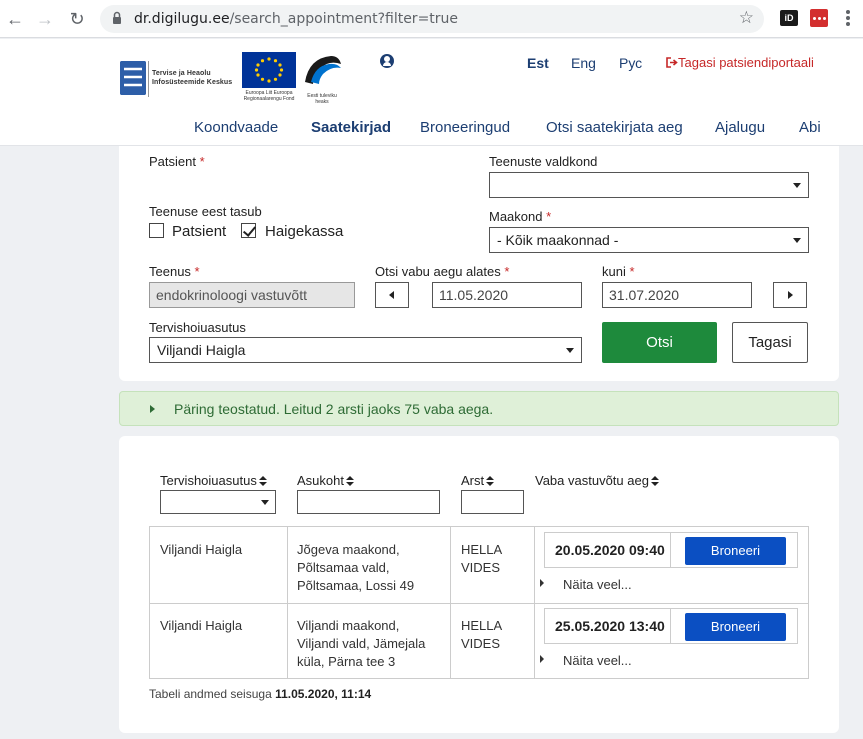 Image resolution: width=863 pixels, height=739 pixels. What do you see at coordinates (133, 78) in the screenshot?
I see `coat-of-arms-icon` at bounding box center [133, 78].